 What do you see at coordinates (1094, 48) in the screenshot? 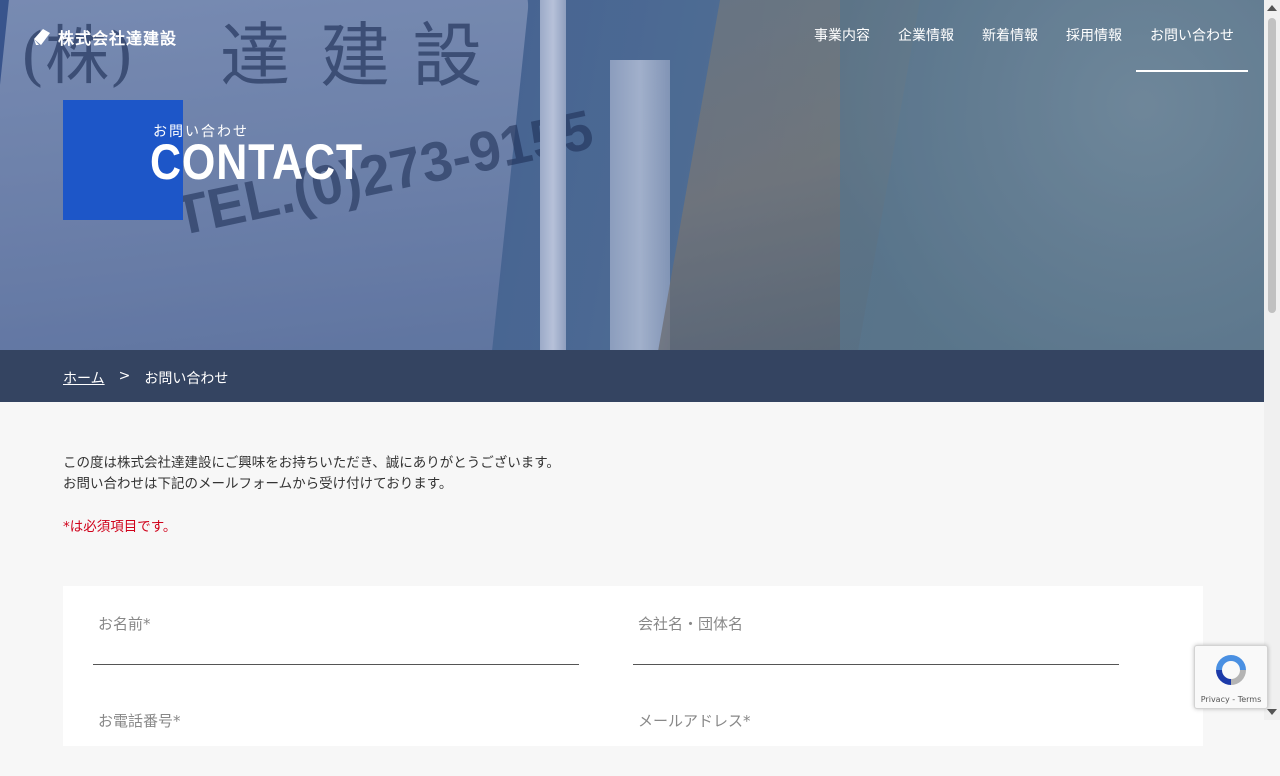
I see `nav-item-recruit: 採用情報` at bounding box center [1094, 48].